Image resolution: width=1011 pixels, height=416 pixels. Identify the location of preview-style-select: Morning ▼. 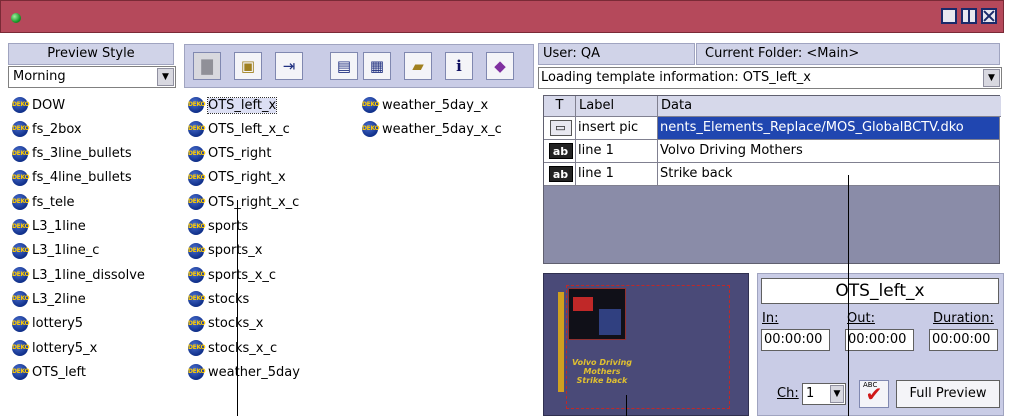
(92, 77).